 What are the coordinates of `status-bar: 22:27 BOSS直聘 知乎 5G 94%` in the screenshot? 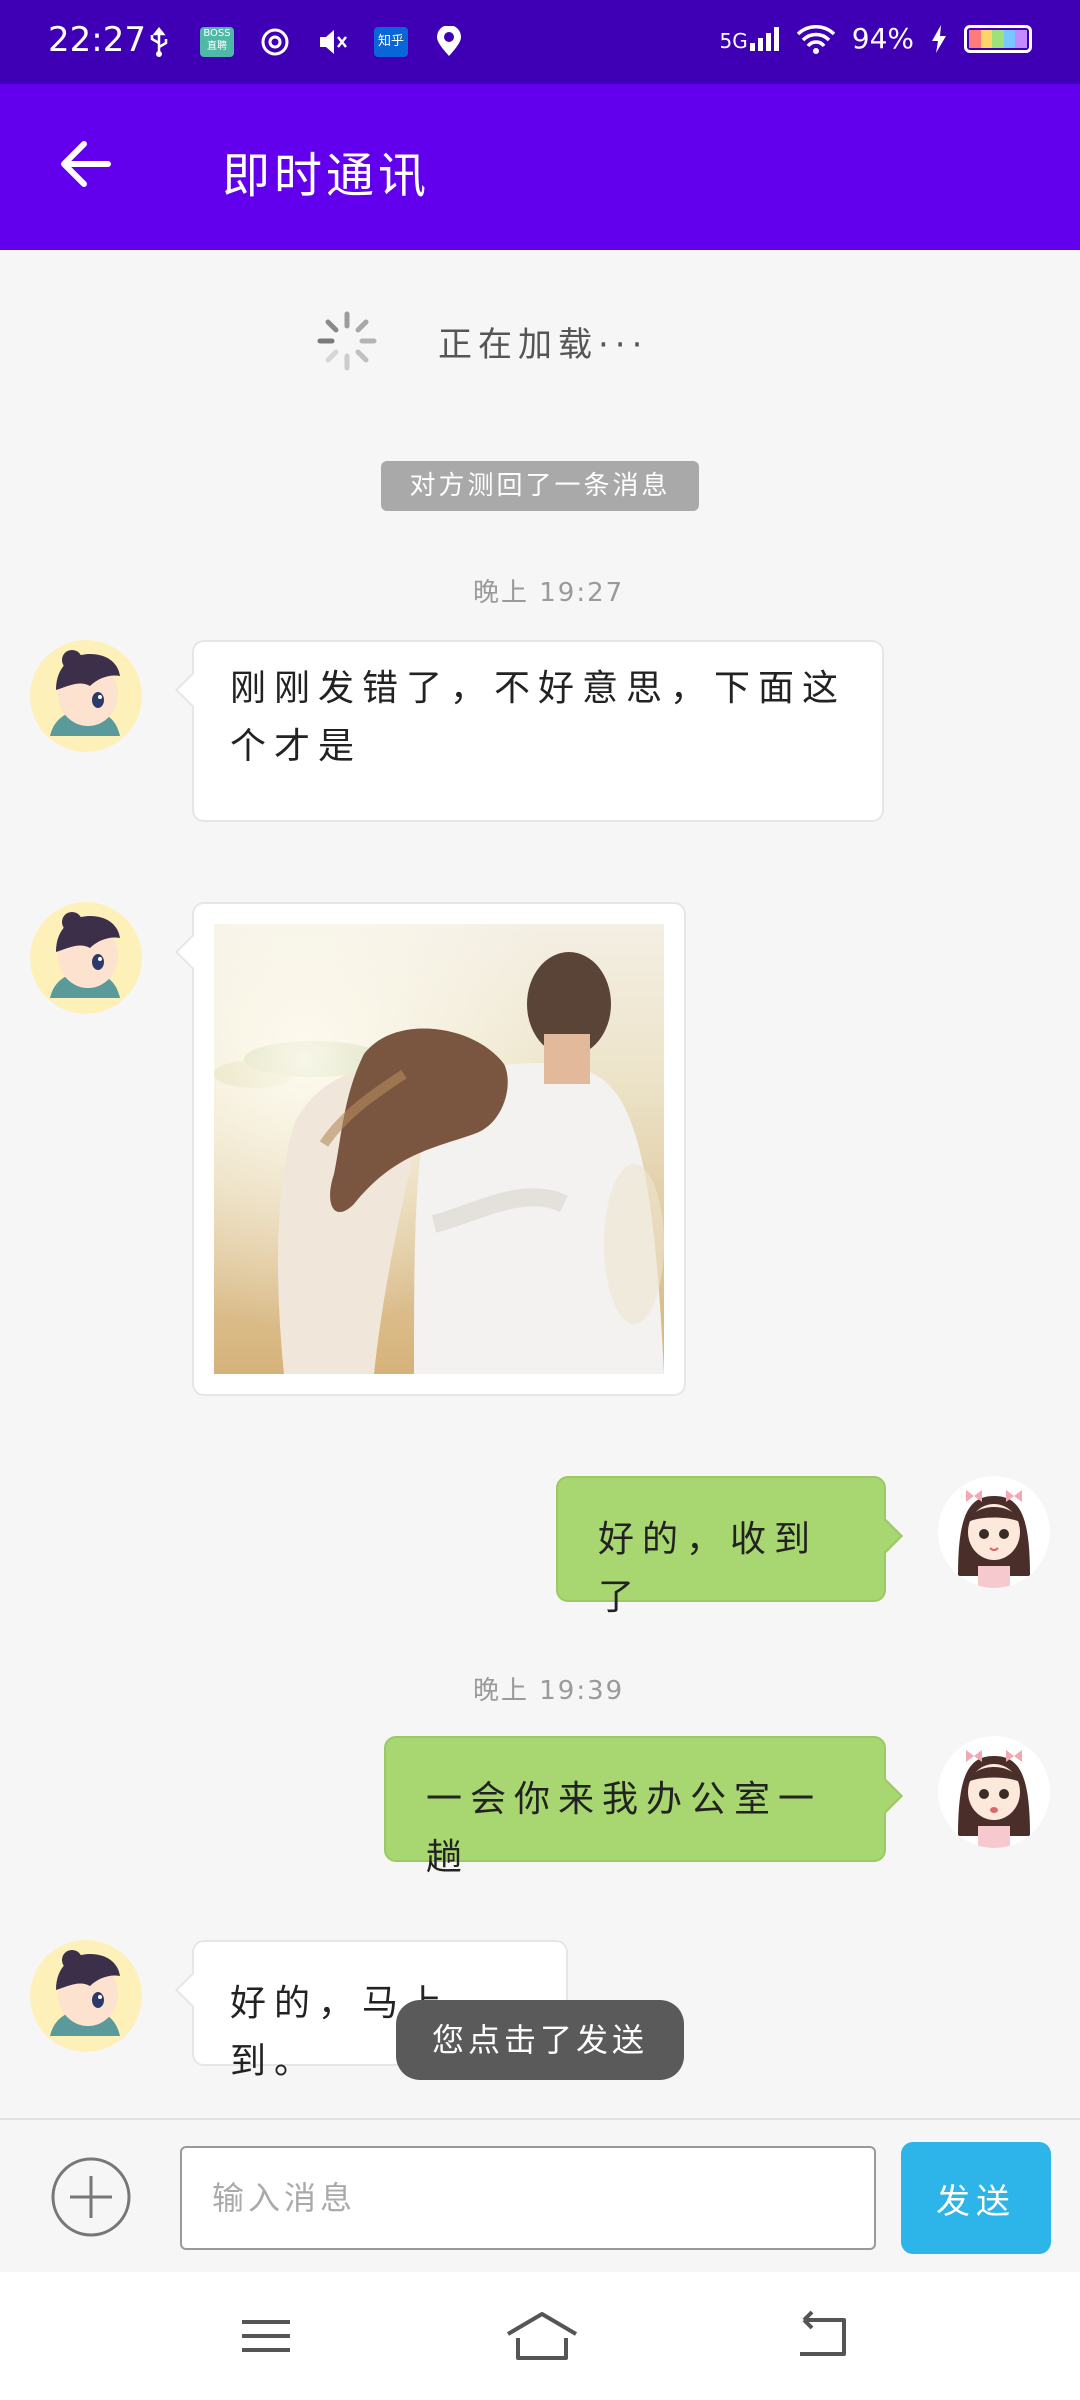 It's located at (540, 42).